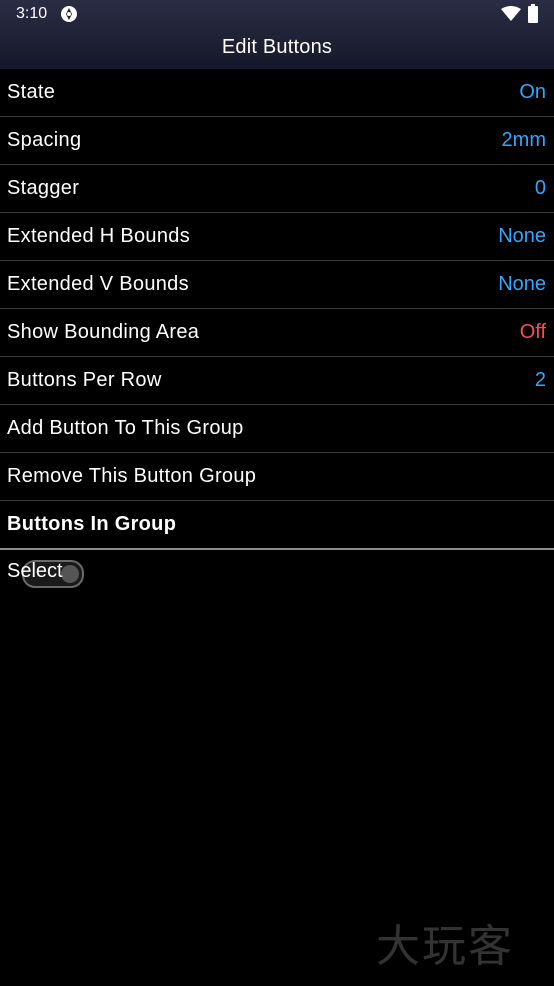  What do you see at coordinates (103, 332) in the screenshot?
I see `setting-label: Show Bounding Area` at bounding box center [103, 332].